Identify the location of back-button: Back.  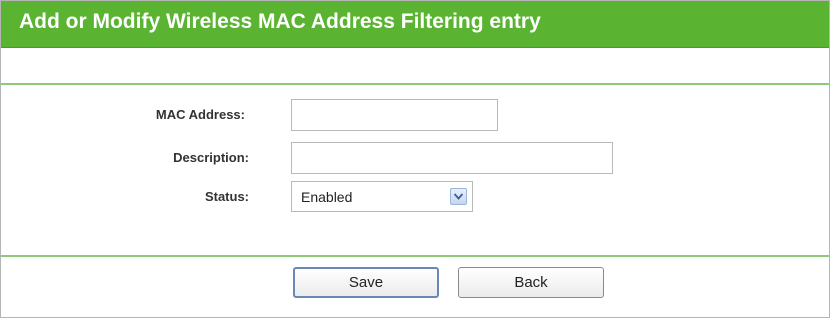
(531, 282).